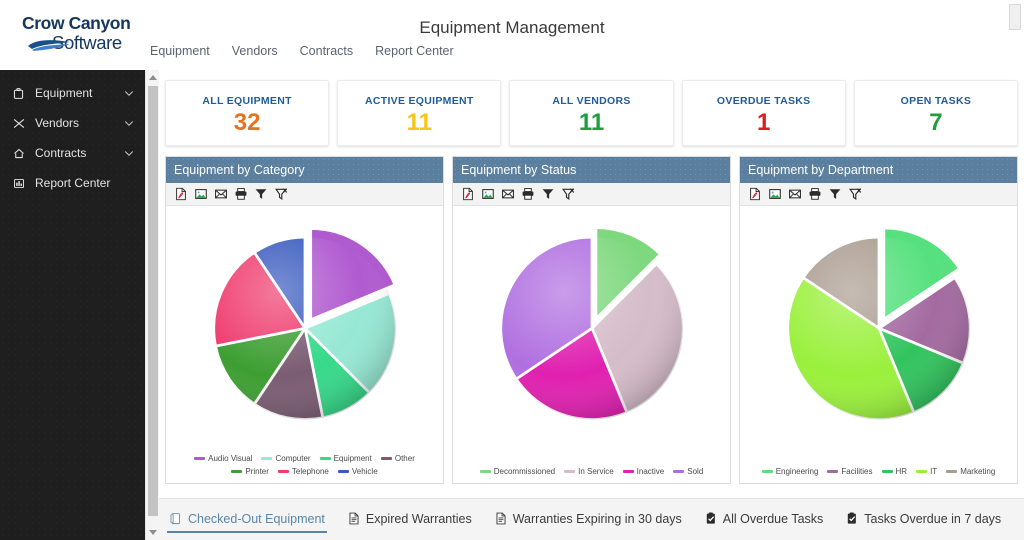 The image size is (1024, 540). What do you see at coordinates (591, 100) in the screenshot?
I see `kpi-label: ALL VENDORS` at bounding box center [591, 100].